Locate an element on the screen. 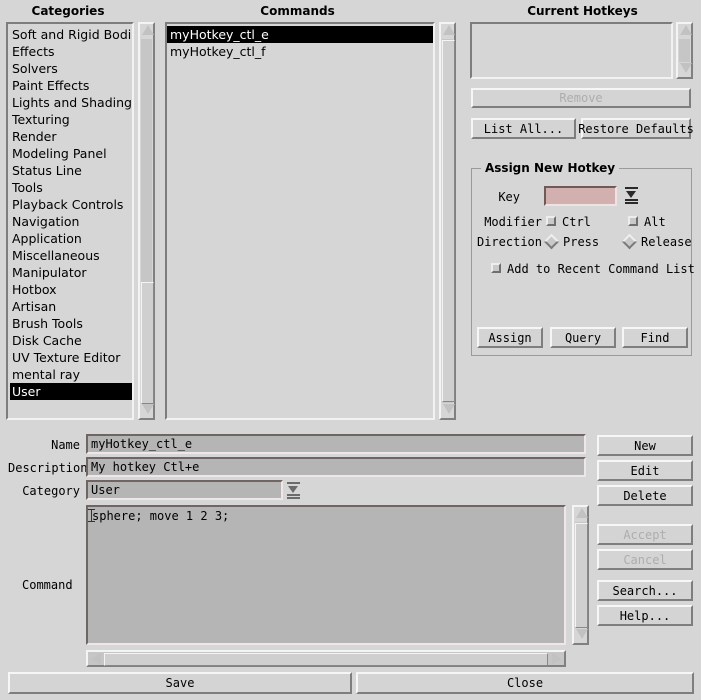  categories-scrollbar is located at coordinates (146, 221).